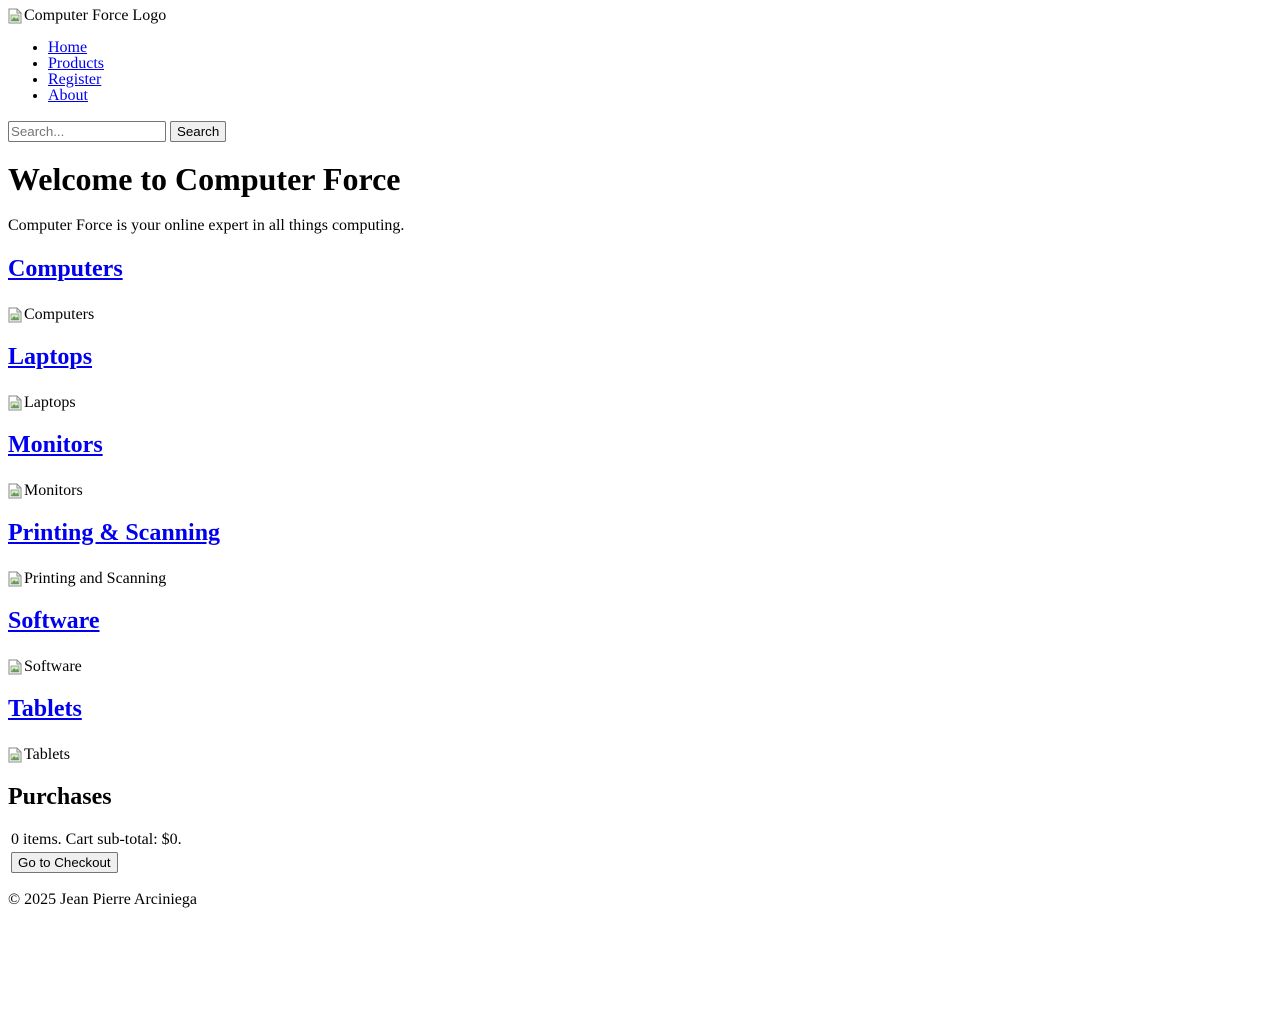  I want to click on nav-link-products: Products, so click(76, 63).